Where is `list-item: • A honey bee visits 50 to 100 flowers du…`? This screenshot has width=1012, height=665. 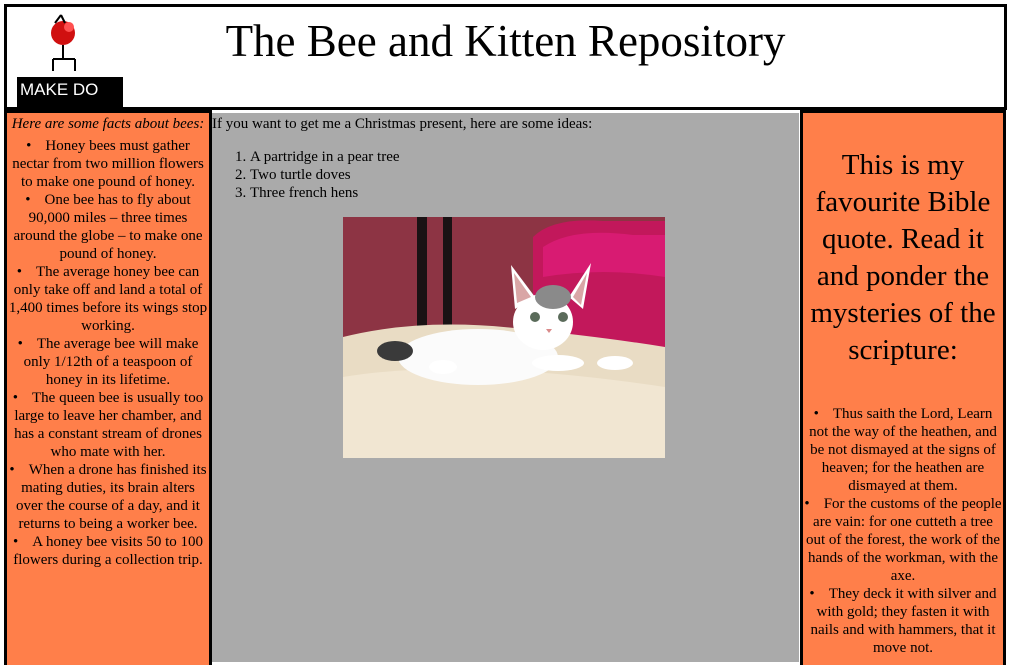
list-item: • A honey bee visits 50 to 100 flowers du… is located at coordinates (108, 551).